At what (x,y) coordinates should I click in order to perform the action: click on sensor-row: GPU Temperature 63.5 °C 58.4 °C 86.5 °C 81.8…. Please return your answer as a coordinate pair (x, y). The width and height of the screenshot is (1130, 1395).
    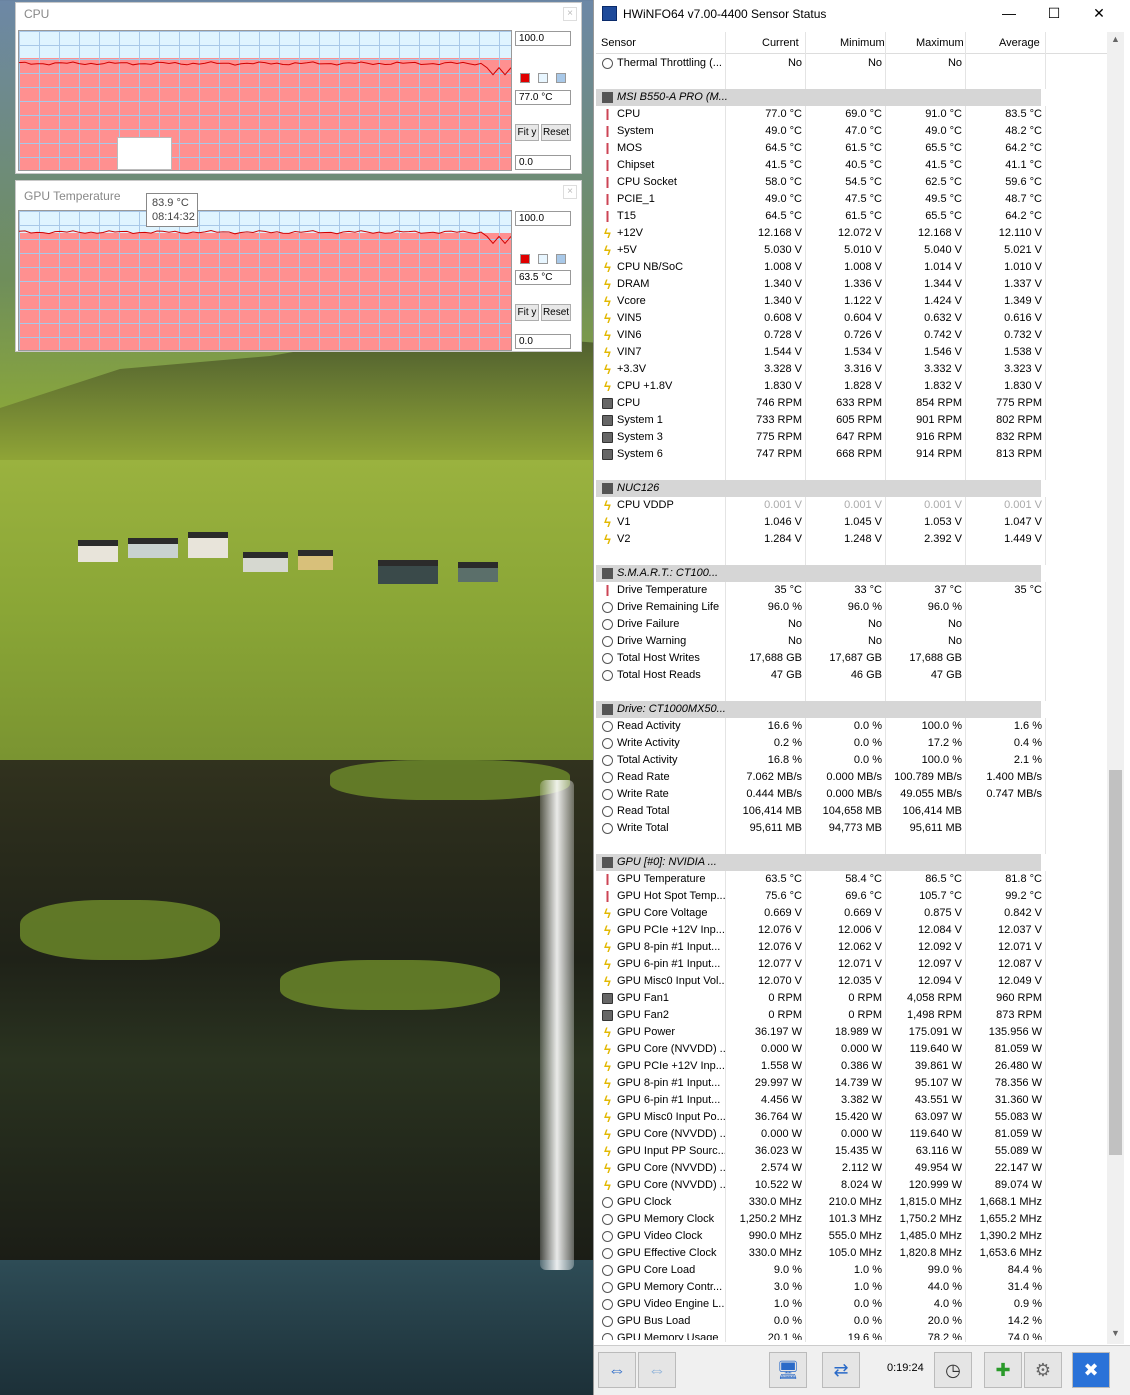
    Looking at the image, I should click on (857, 879).